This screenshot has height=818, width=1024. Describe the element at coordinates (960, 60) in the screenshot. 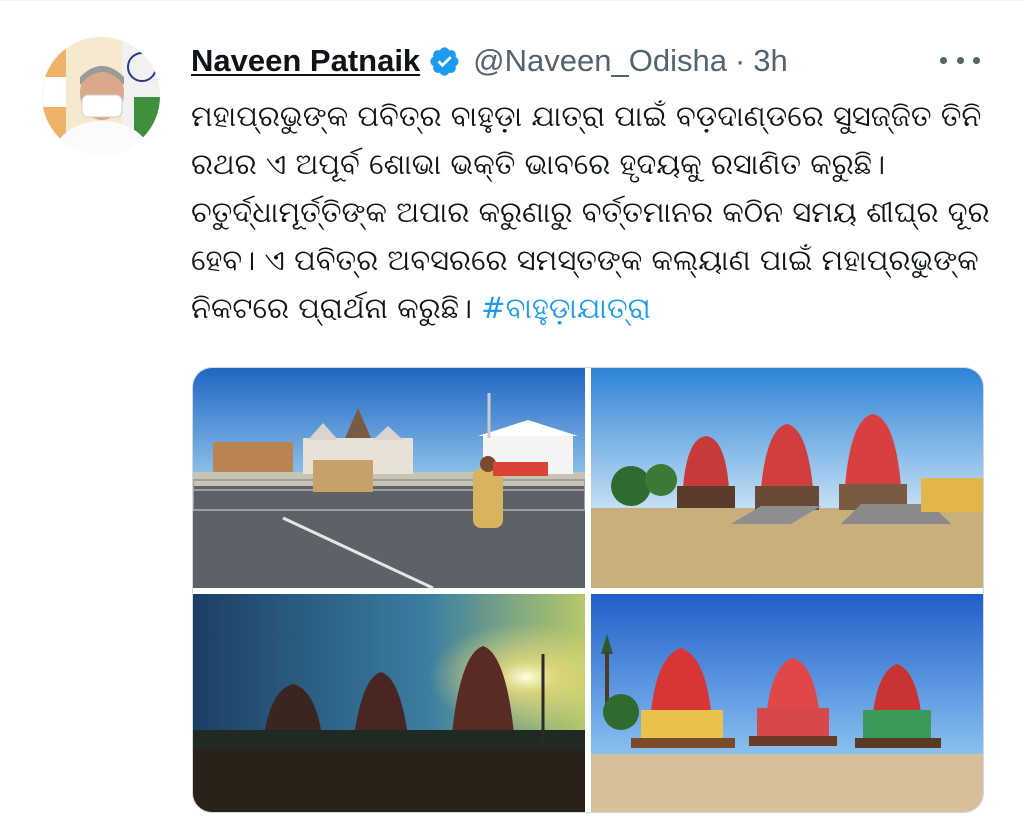

I see `more-options-icon` at that location.